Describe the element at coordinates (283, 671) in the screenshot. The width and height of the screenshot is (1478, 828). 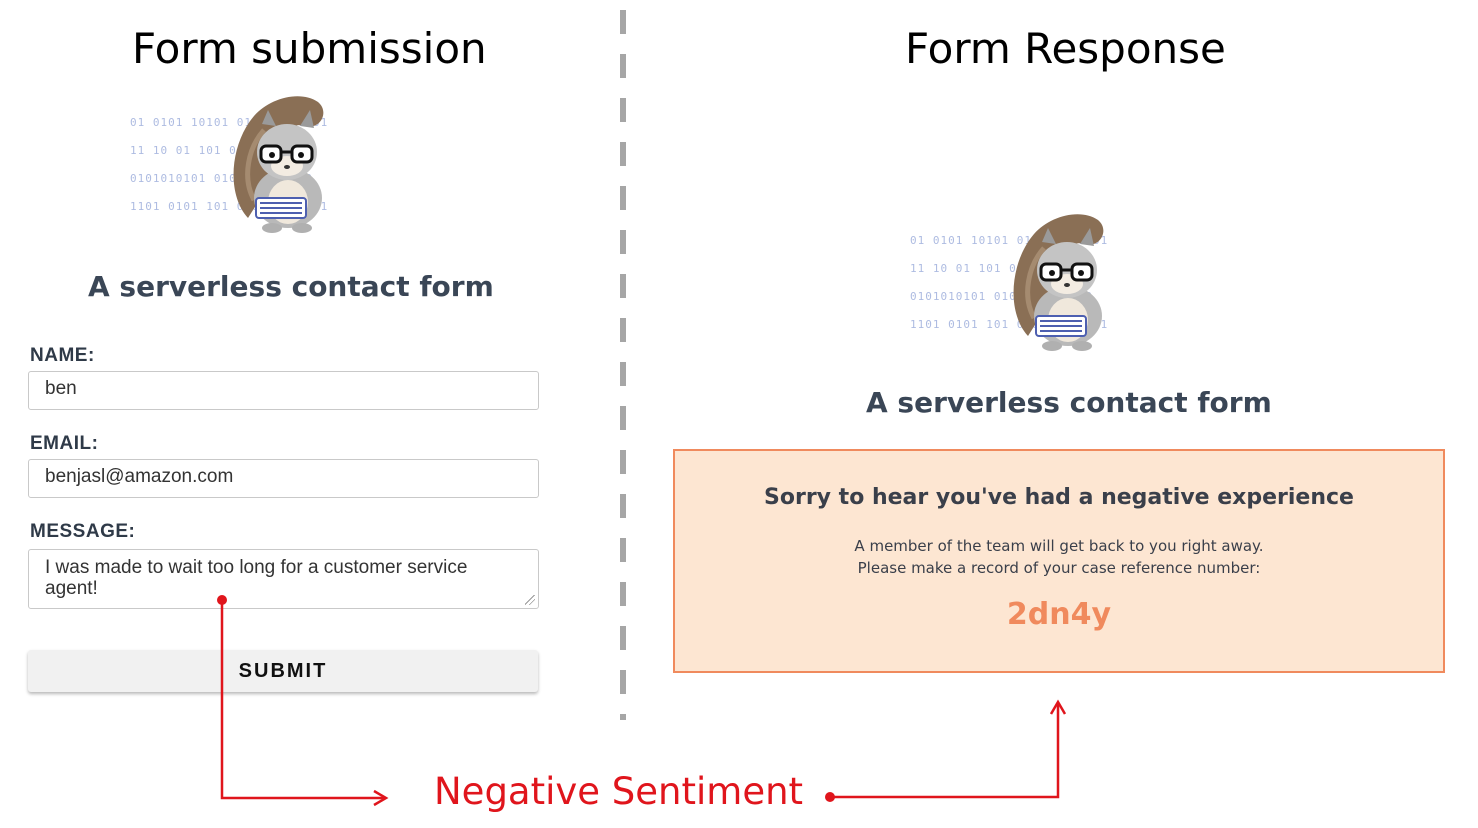
I see `submit-button: SUBMIT` at that location.